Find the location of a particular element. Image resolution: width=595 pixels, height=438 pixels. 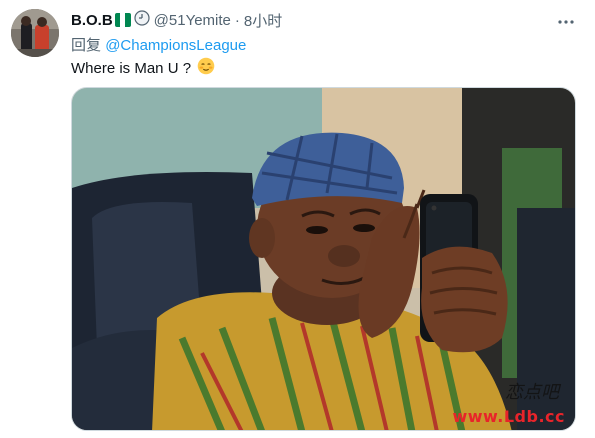

author-handle: @51Yemite is located at coordinates (192, 20).